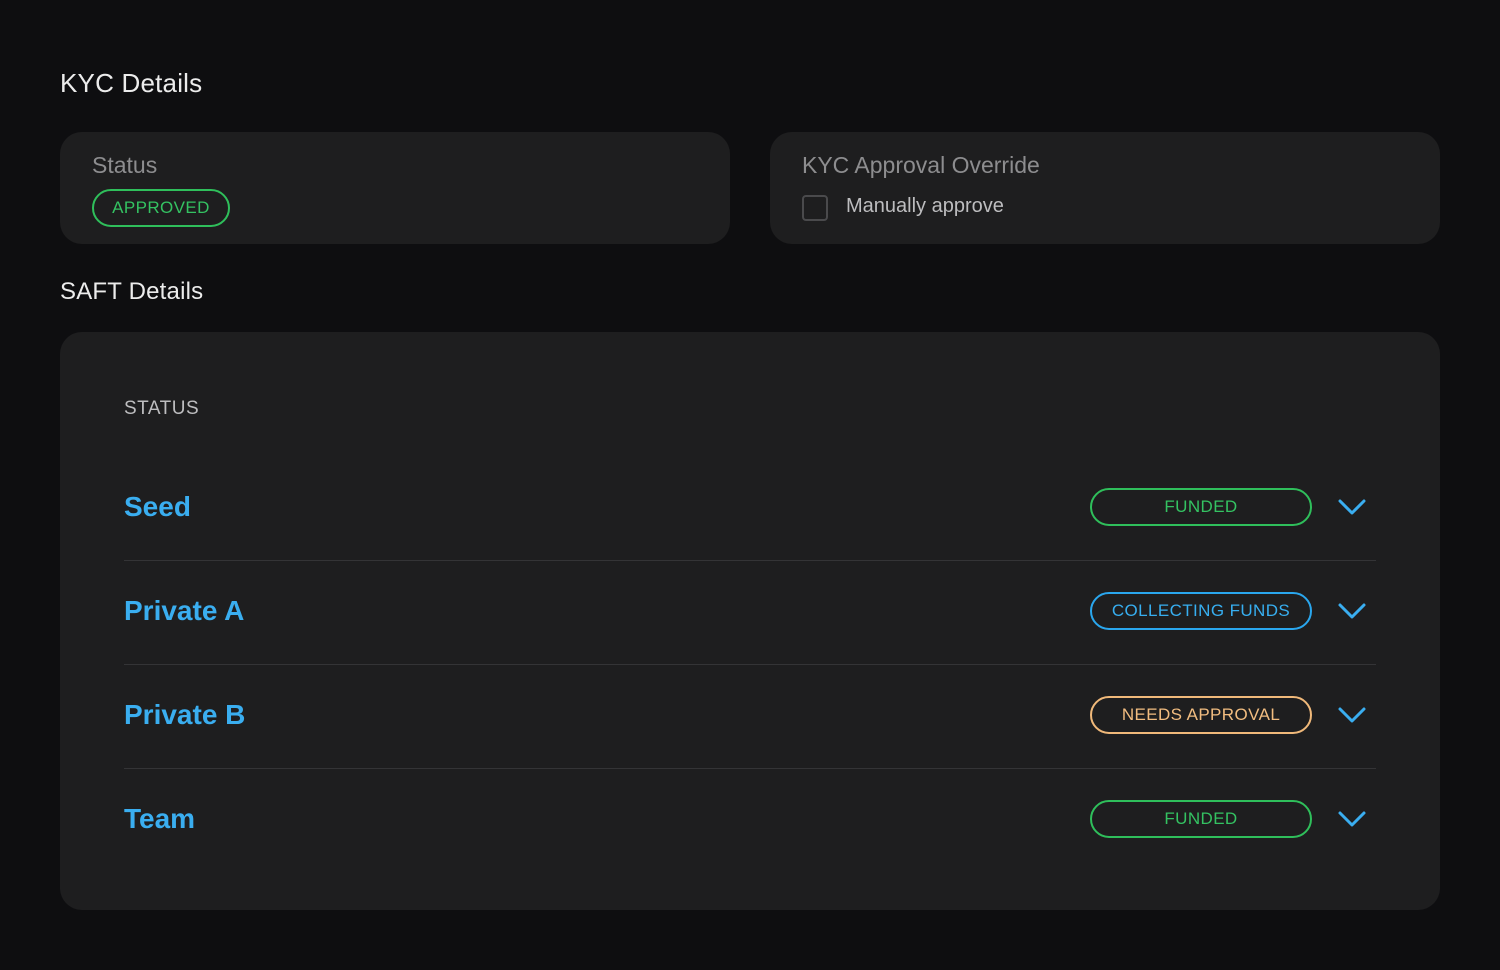  Describe the element at coordinates (185, 714) in the screenshot. I see `saft-row-name: Private B` at that location.